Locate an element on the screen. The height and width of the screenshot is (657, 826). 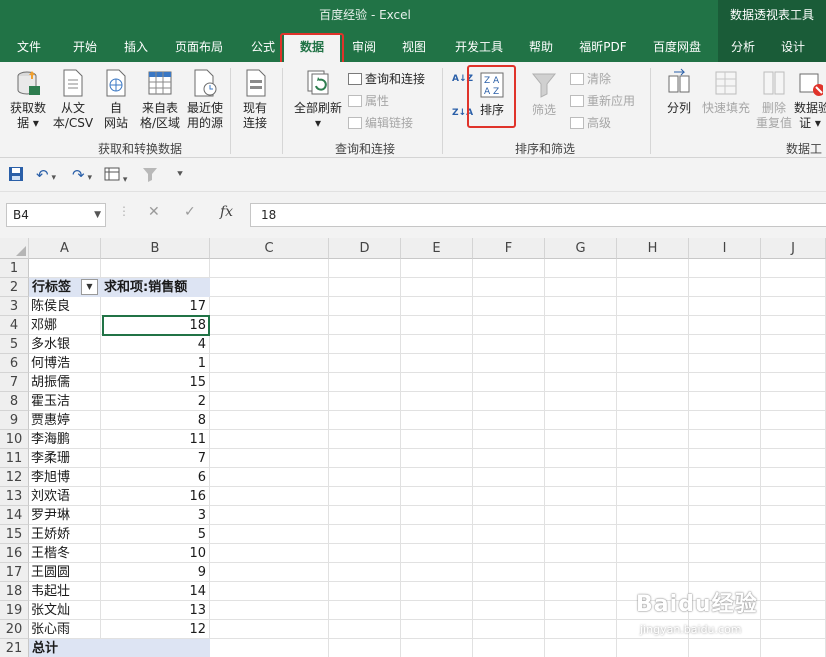
active-cell: 18 is located at coordinates (156, 325).